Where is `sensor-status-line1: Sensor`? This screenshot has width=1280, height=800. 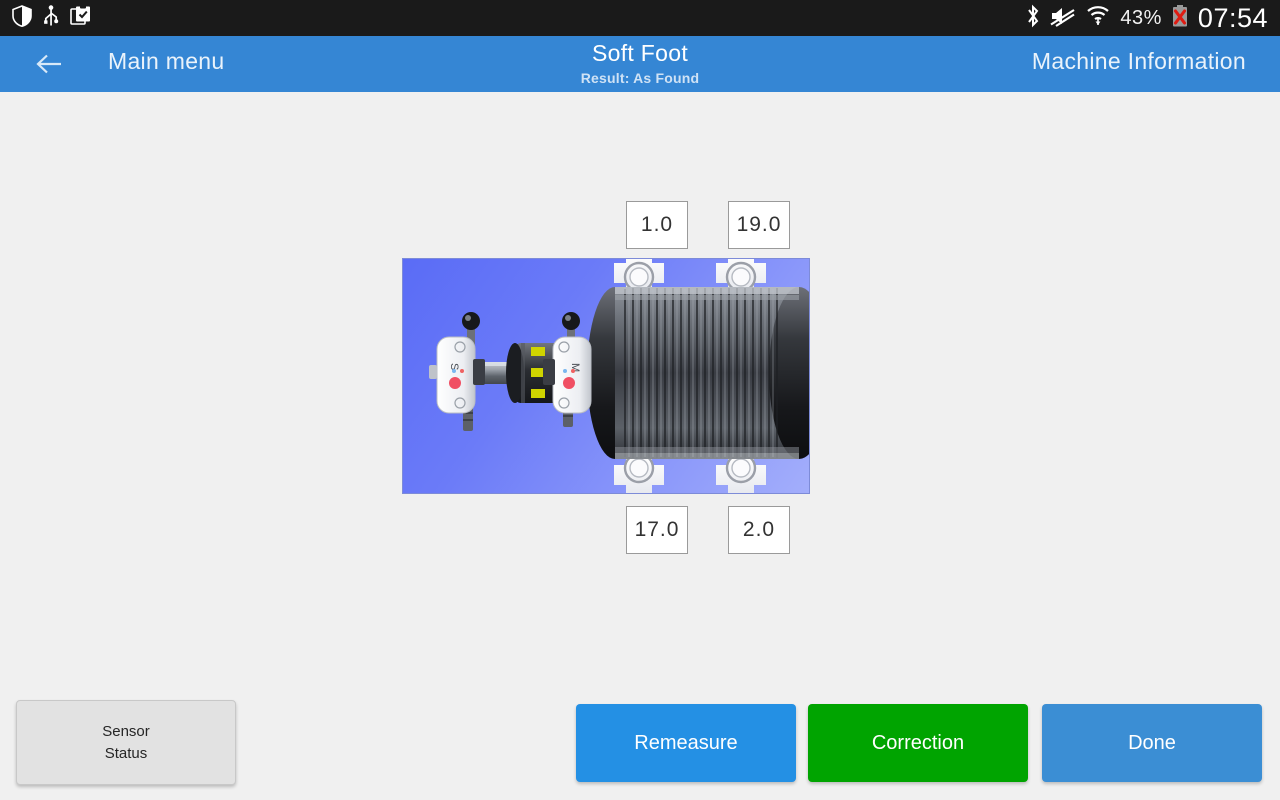 sensor-status-line1: Sensor is located at coordinates (126, 731).